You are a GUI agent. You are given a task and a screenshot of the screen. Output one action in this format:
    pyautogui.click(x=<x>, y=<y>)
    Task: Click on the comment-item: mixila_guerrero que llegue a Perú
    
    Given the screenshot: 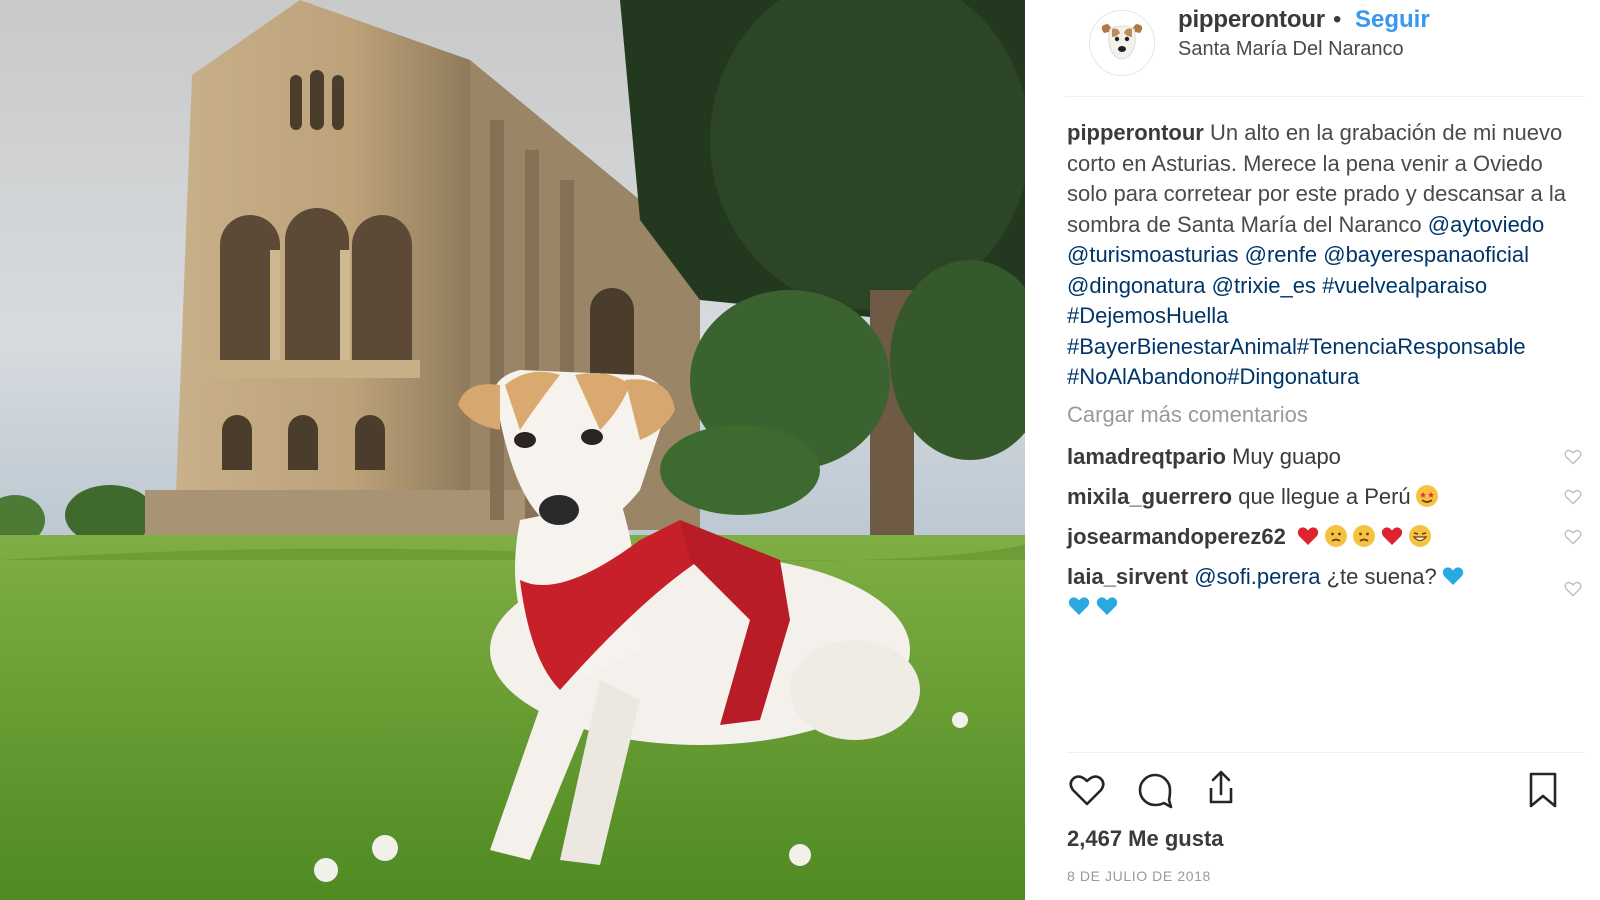 What is the action you would take?
    pyautogui.click(x=1327, y=497)
    